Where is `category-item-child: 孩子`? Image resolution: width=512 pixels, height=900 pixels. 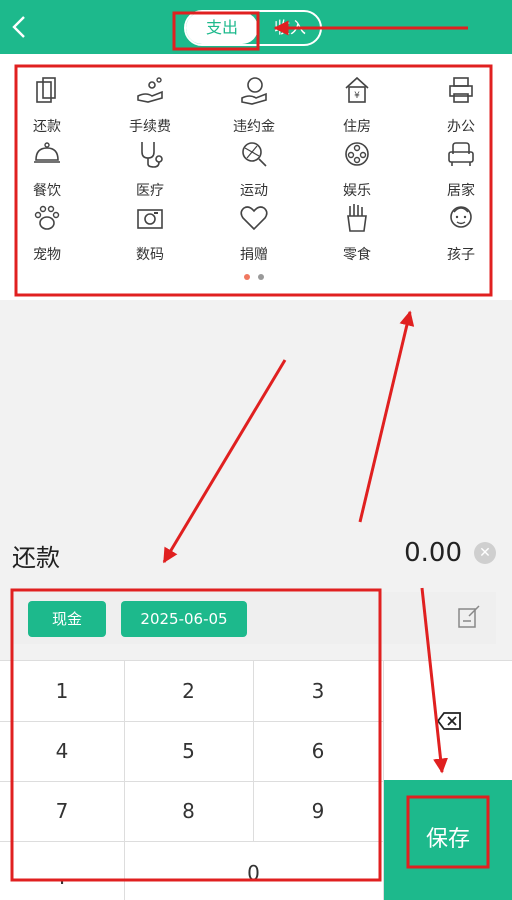 category-item-child: 孩子 is located at coordinates (461, 234).